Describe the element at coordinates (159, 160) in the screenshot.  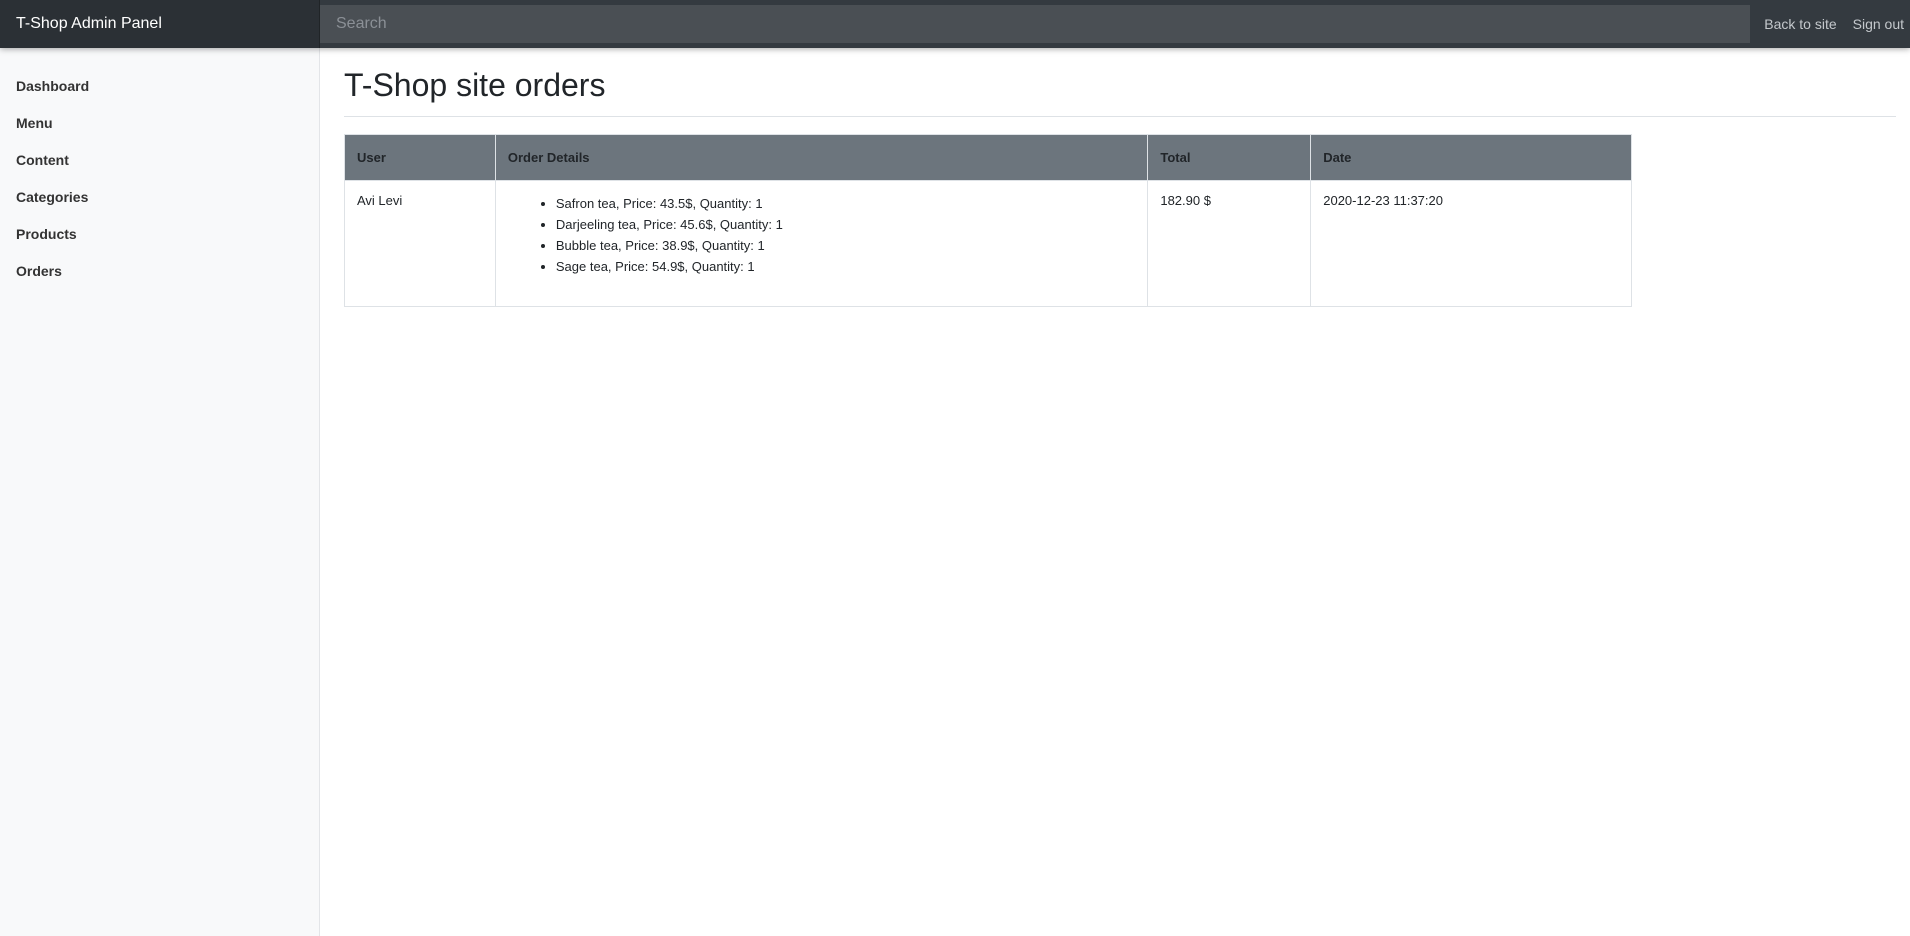
I see `sidebar-item-content: Content` at that location.